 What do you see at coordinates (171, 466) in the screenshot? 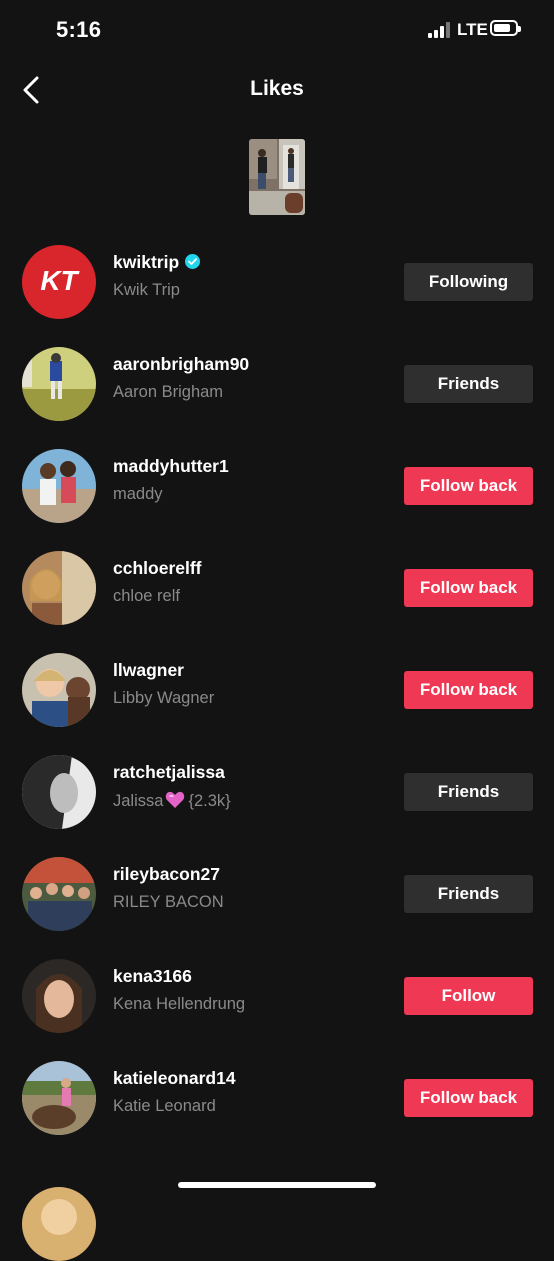
I see `username: maddyhutter1` at bounding box center [171, 466].